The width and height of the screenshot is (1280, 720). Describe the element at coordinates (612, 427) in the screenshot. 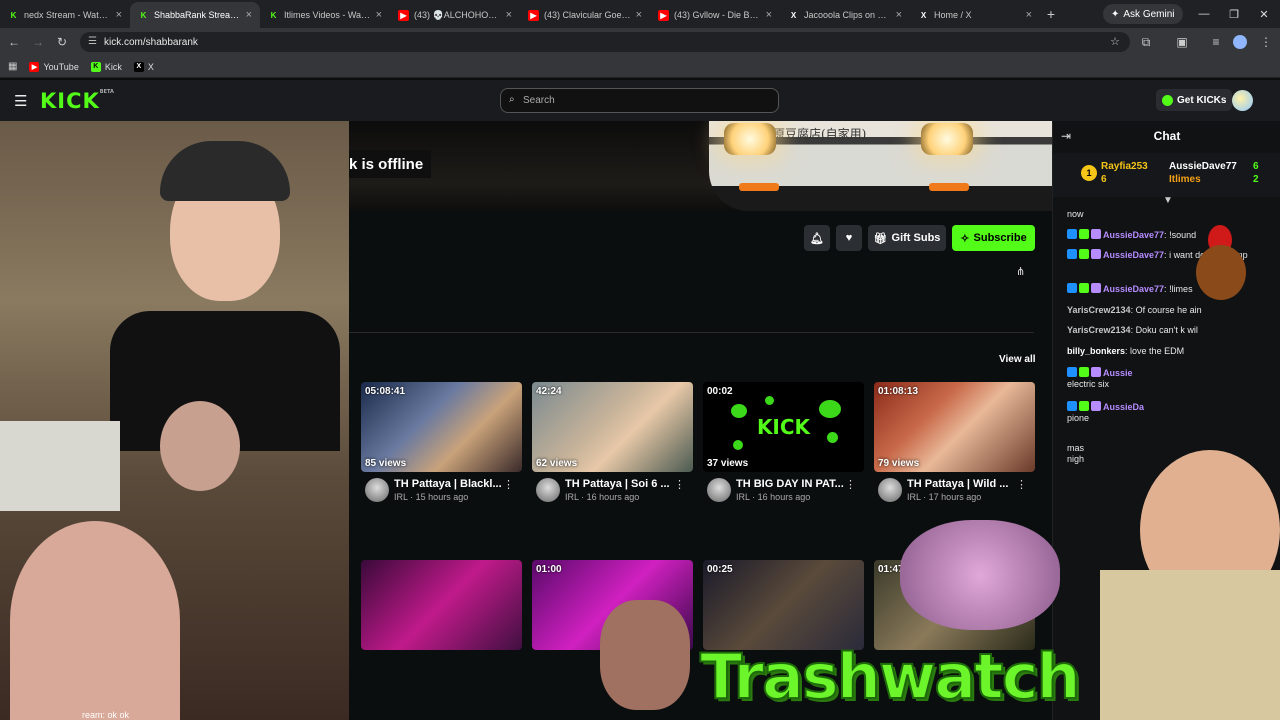

I see `video-thumbnail: 42:24 62 views` at that location.